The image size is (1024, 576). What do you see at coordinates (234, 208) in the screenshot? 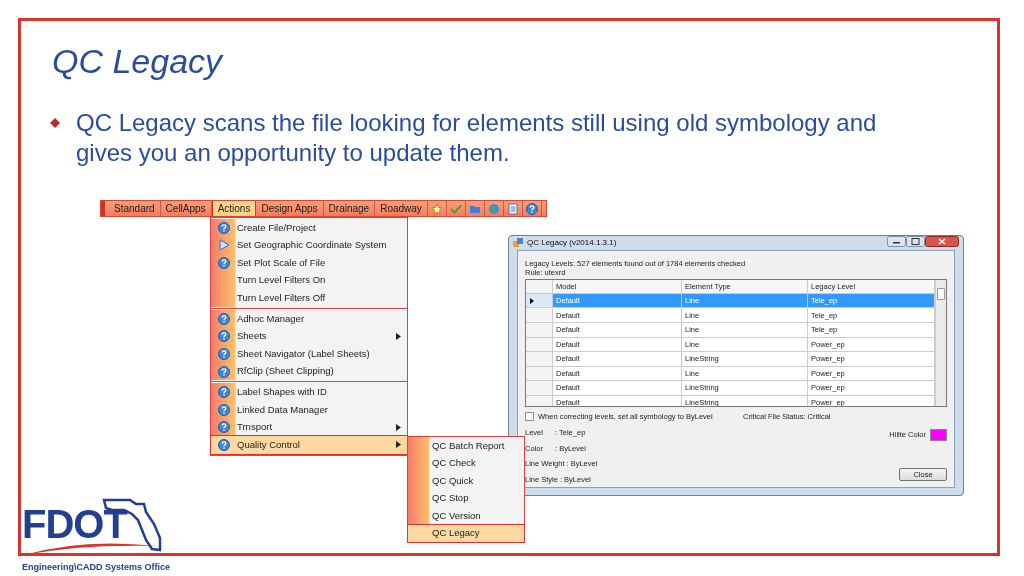
I see `toolbar-tab: Actions` at bounding box center [234, 208].